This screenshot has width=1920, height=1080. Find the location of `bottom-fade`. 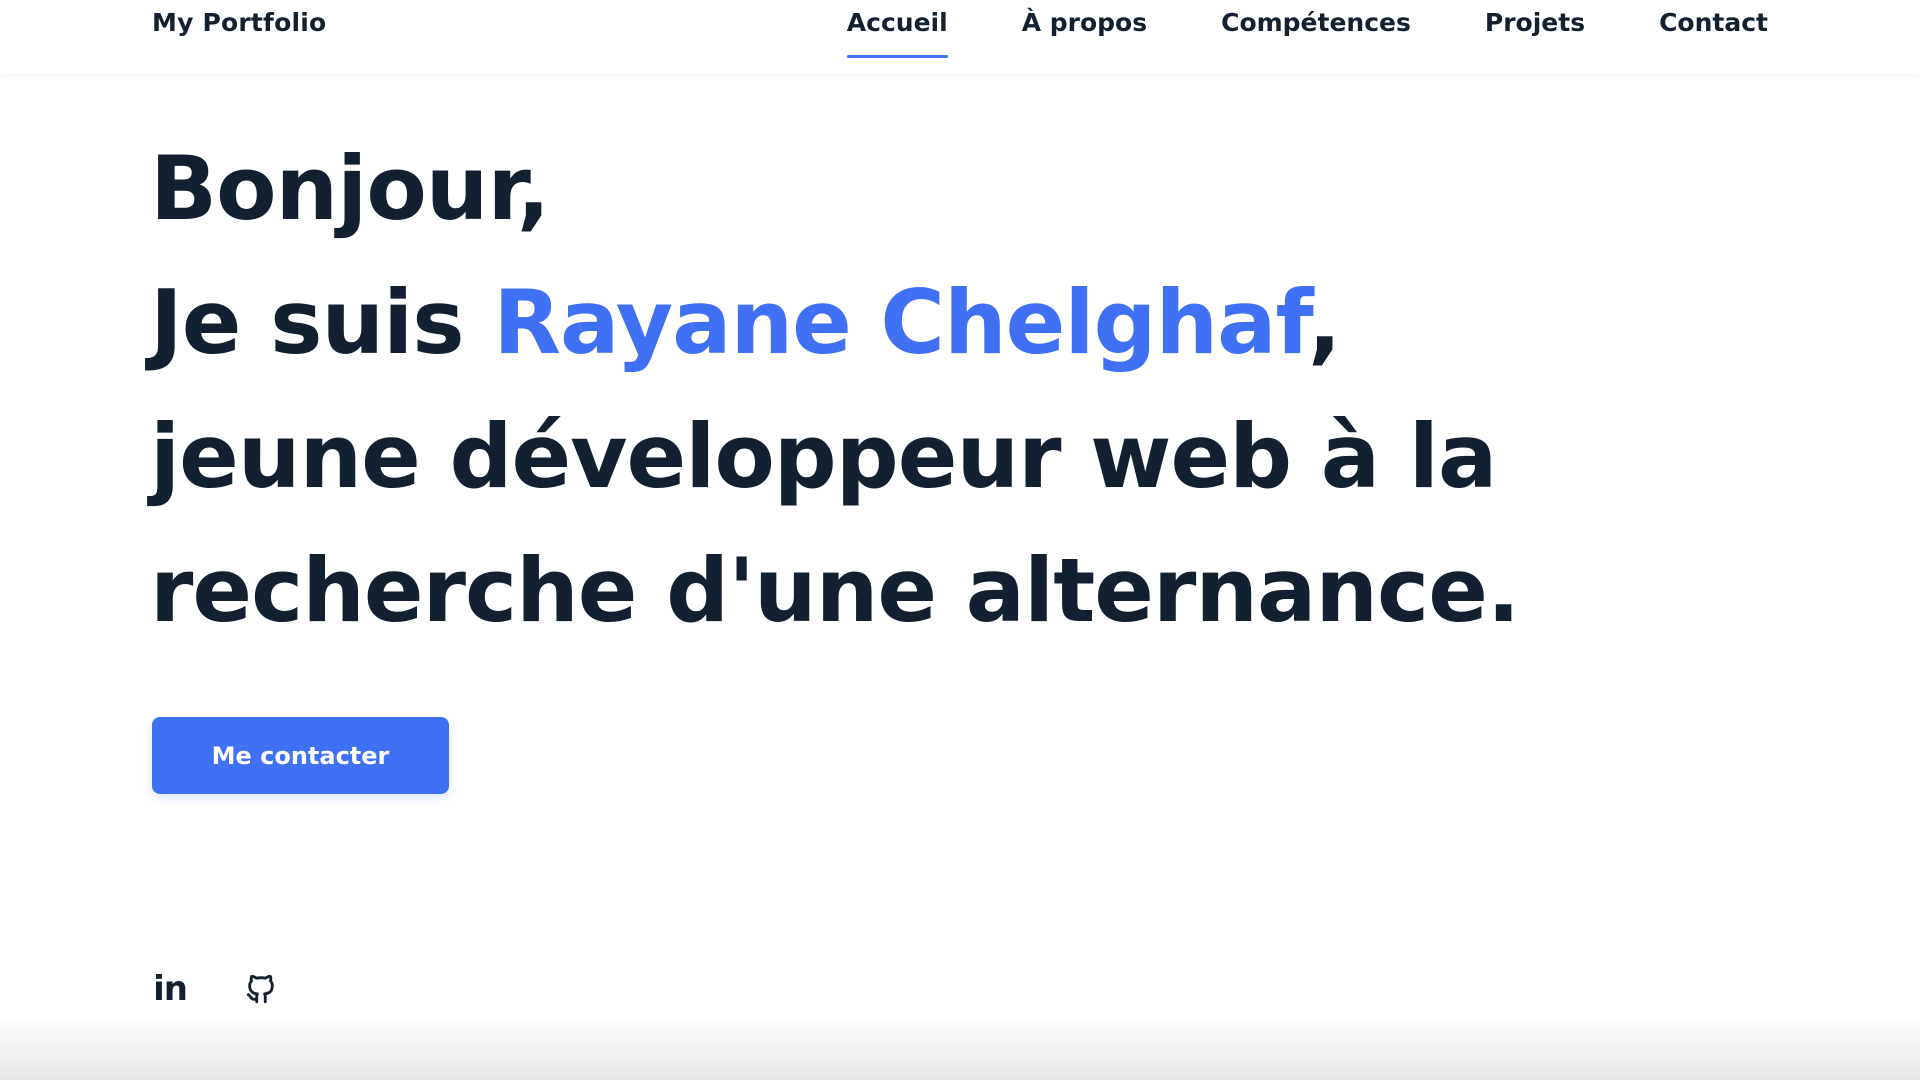

bottom-fade is located at coordinates (960, 1048).